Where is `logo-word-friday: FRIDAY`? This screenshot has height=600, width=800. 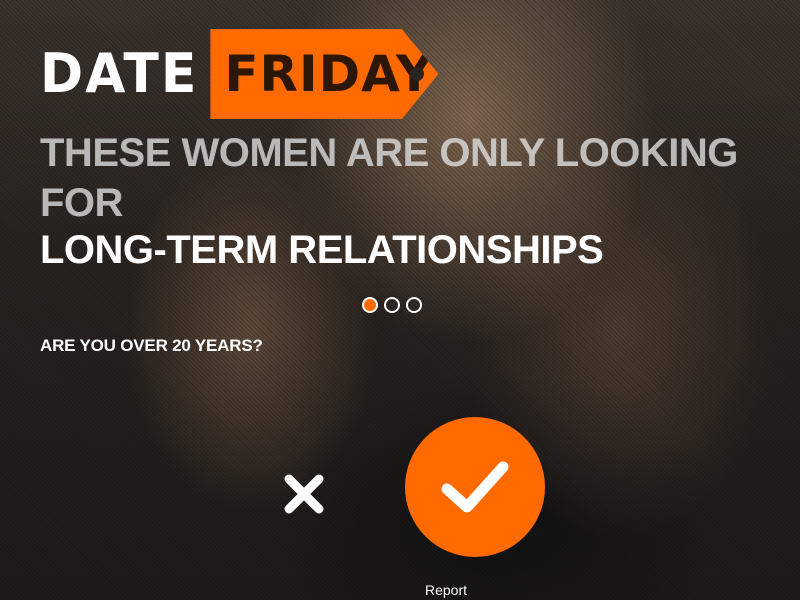 logo-word-friday: FRIDAY is located at coordinates (329, 74).